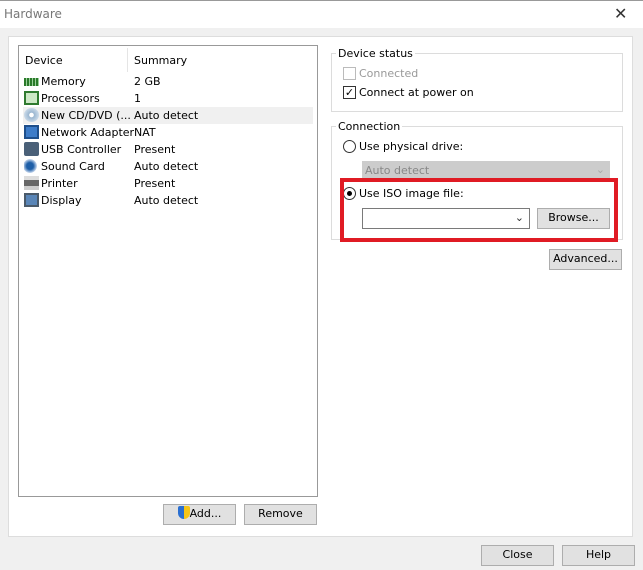 The image size is (643, 570). What do you see at coordinates (349, 73) in the screenshot?
I see `connected-checkbox` at bounding box center [349, 73].